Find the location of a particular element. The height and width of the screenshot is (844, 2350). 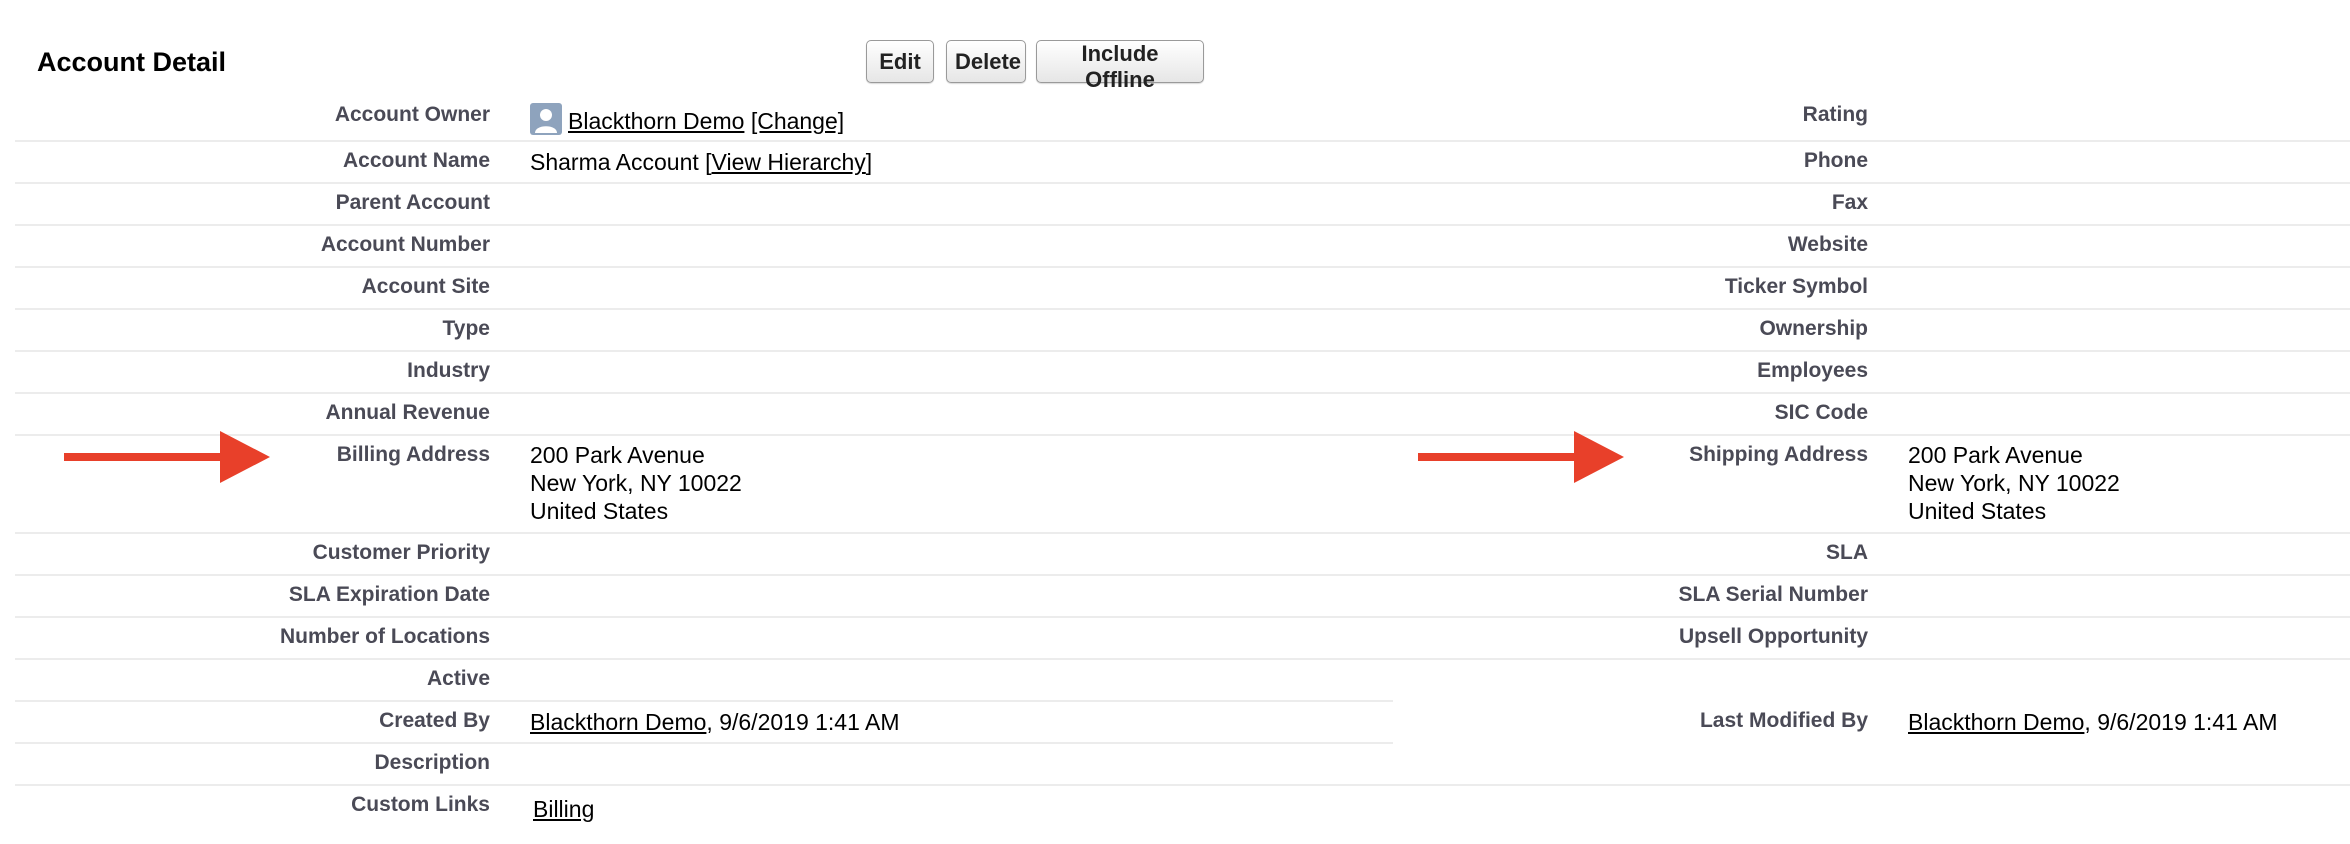

label-sic-code: SIC Code is located at coordinates (1821, 412).